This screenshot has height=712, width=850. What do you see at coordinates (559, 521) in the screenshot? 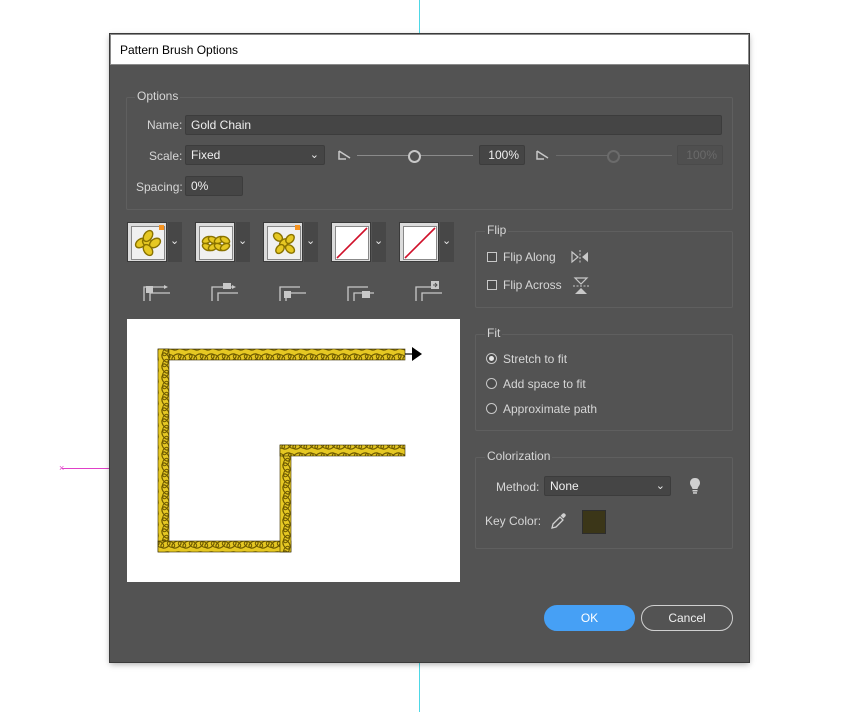
I see `eyedropper-icon` at bounding box center [559, 521].